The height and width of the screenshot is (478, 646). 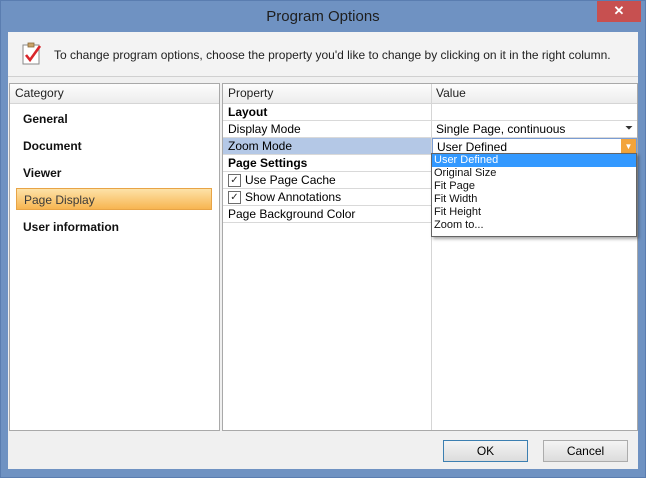 I want to click on use-page-cache-label: Use Page Cache, so click(x=290, y=180).